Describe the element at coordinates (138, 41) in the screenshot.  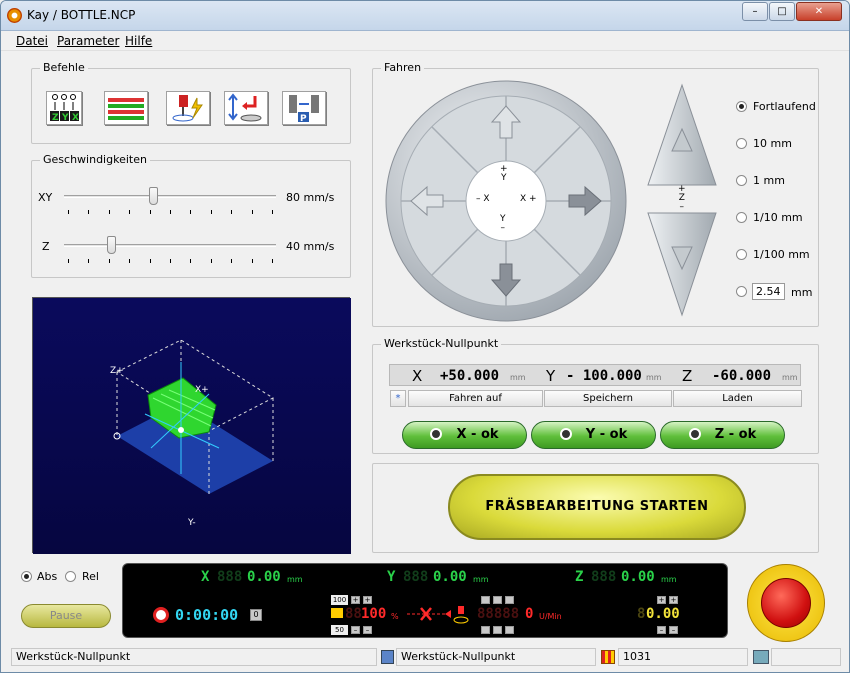
I see `menu-hilfe: Hilfe` at that location.